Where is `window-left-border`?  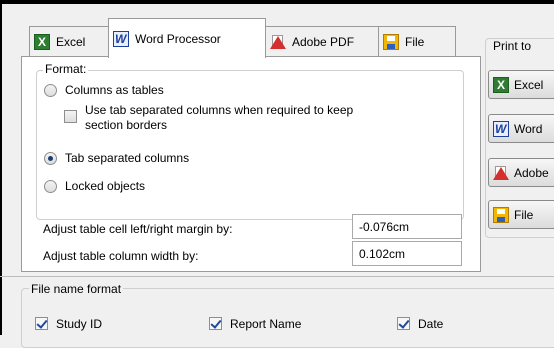
window-left-border is located at coordinates (1, 167).